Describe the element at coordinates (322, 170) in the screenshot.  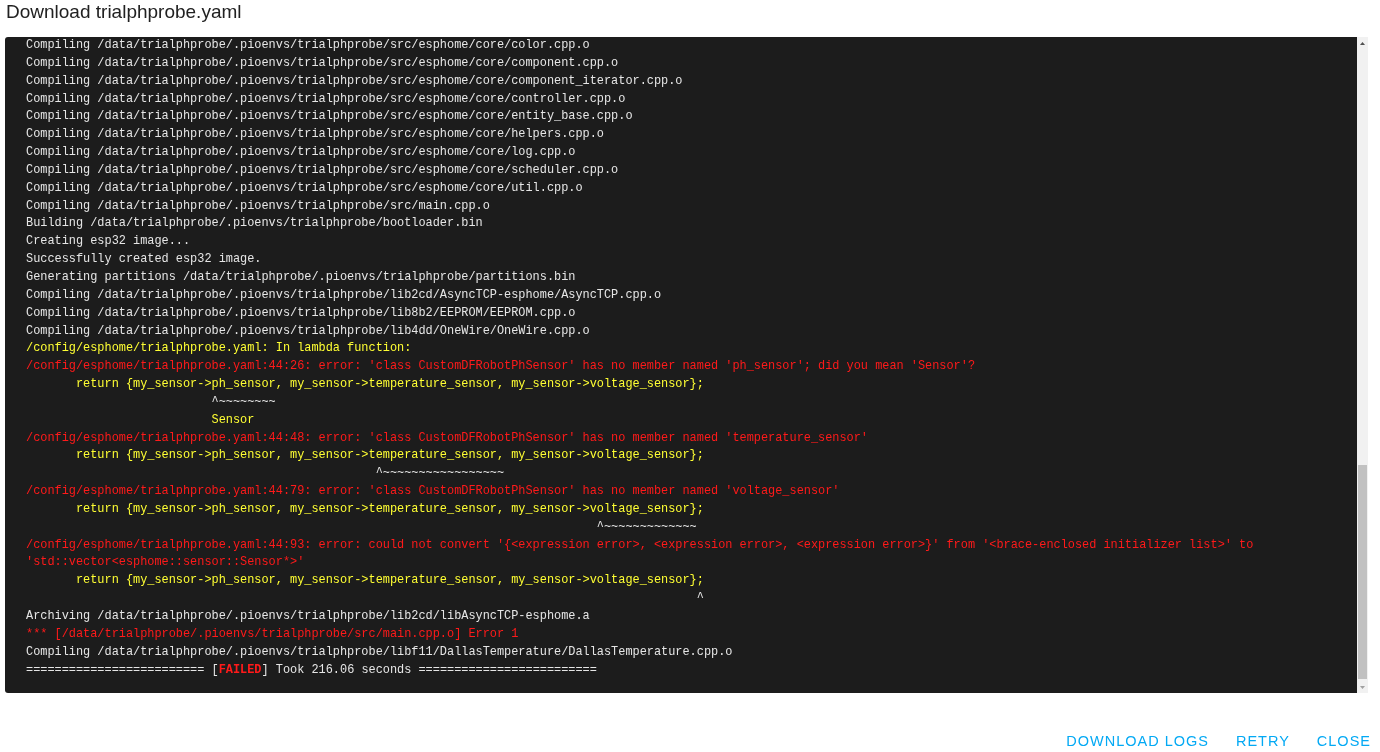
I see `log-line: Compiling /data/trialphprobe/.pioenvs/trialphprobe/src/esphome/core/scheduler.cpp.o` at that location.